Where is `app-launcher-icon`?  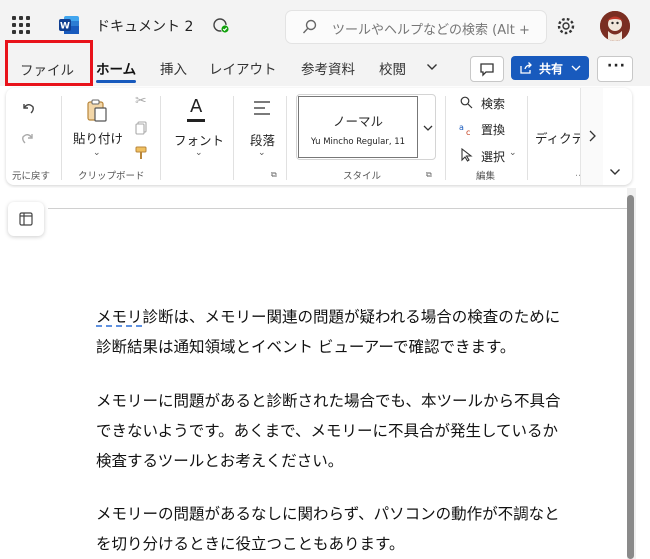 app-launcher-icon is located at coordinates (21, 25).